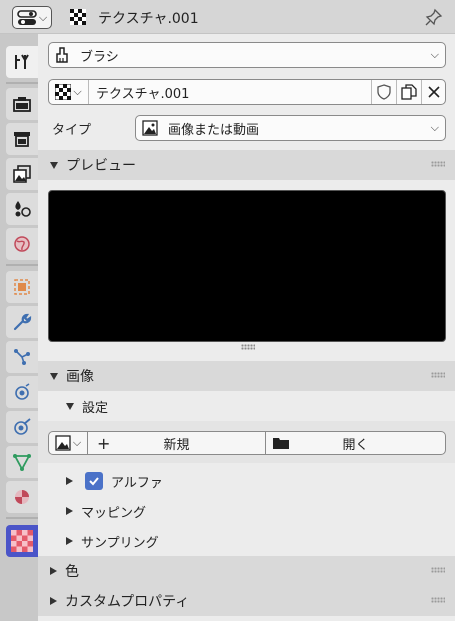  I want to click on unlink-button, so click(433, 92).